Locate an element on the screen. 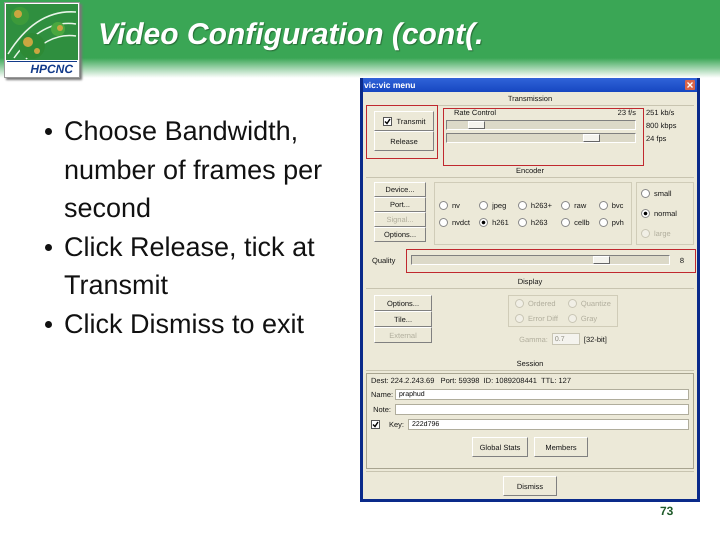  globe-drawing is located at coordinates (42, 32).